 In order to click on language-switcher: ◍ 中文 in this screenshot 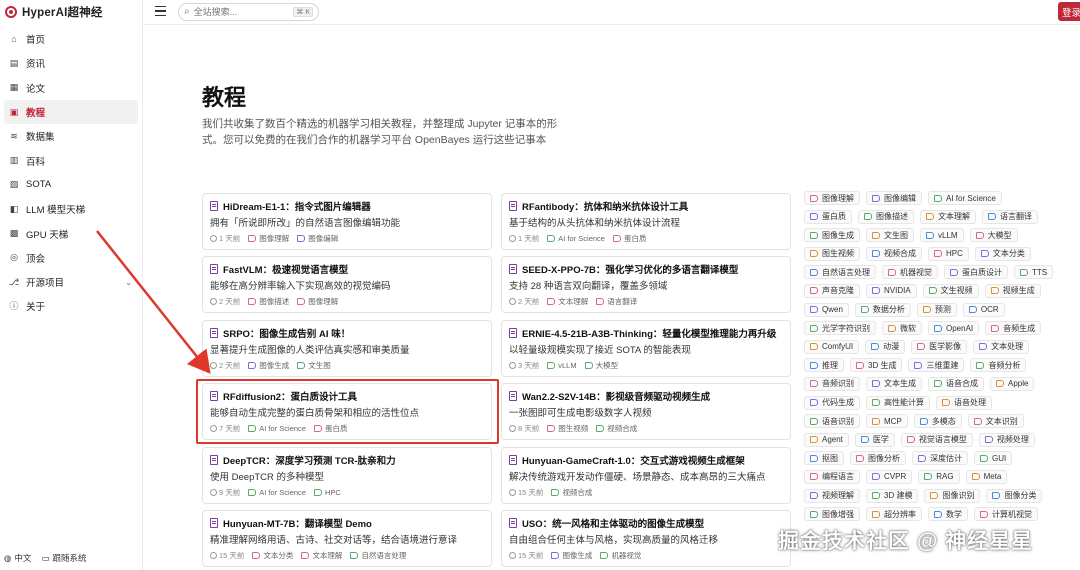, I will do `click(17, 558)`.